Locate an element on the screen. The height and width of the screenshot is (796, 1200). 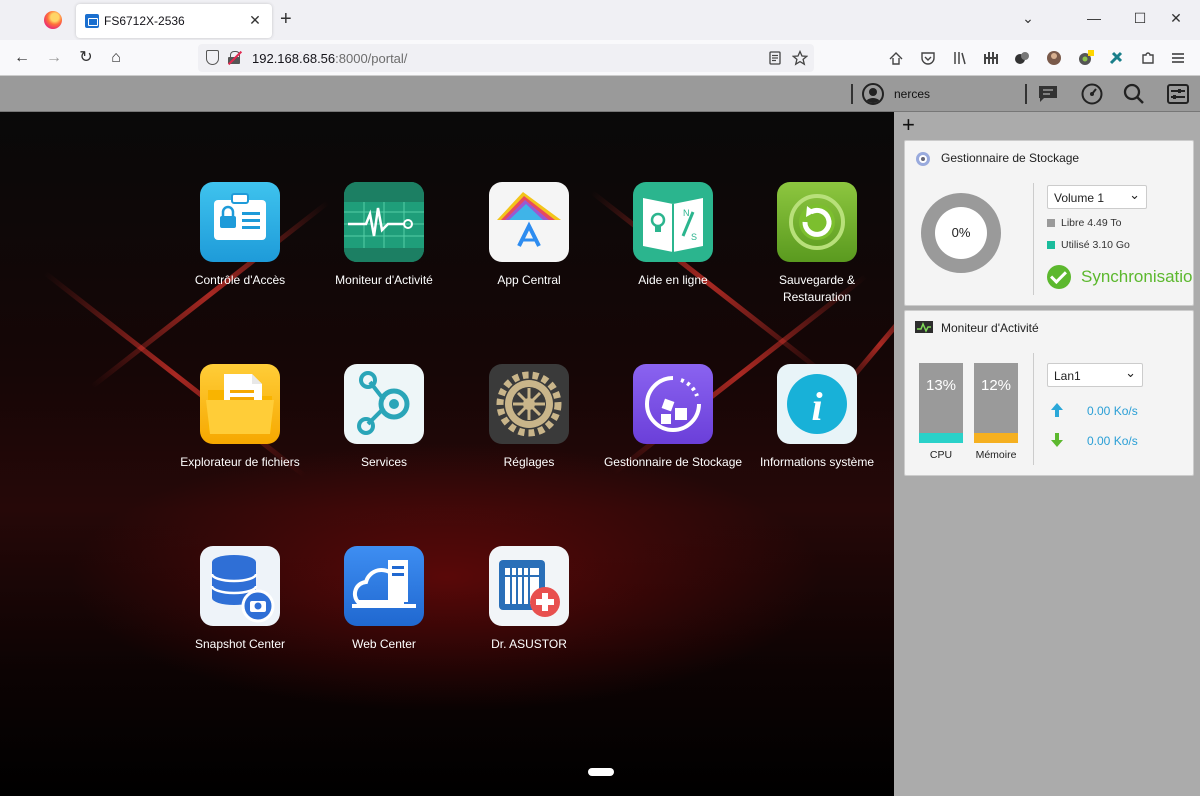
extension-gear-badge-icon is located at coordinates (1086, 58).